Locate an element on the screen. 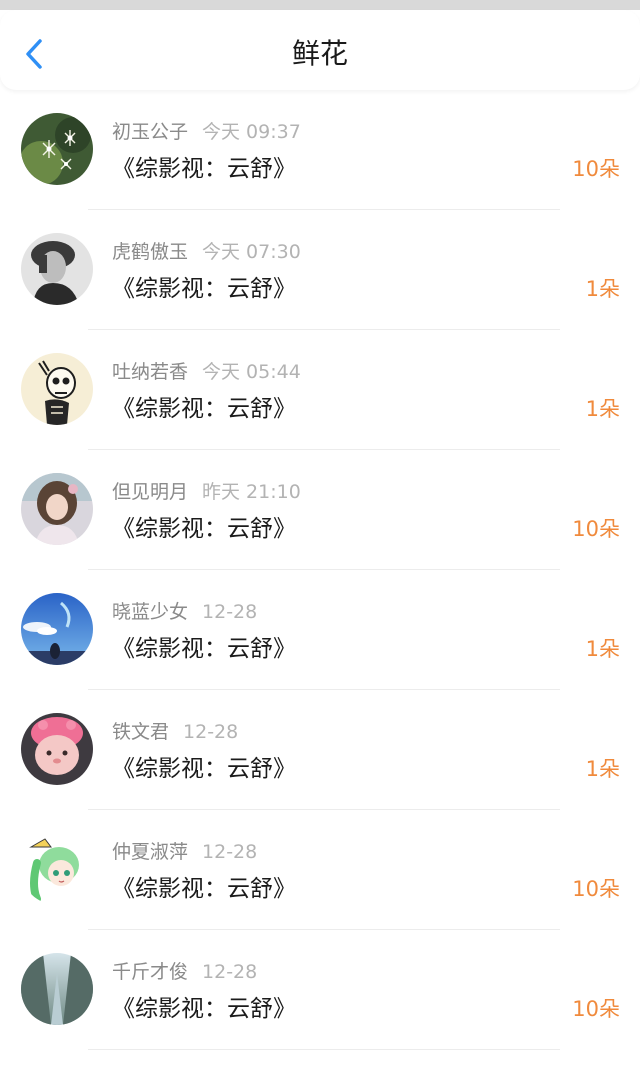  list-item: 初玉公子 今天 09:37 《综影视：云舒》 10朵 is located at coordinates (320, 150).